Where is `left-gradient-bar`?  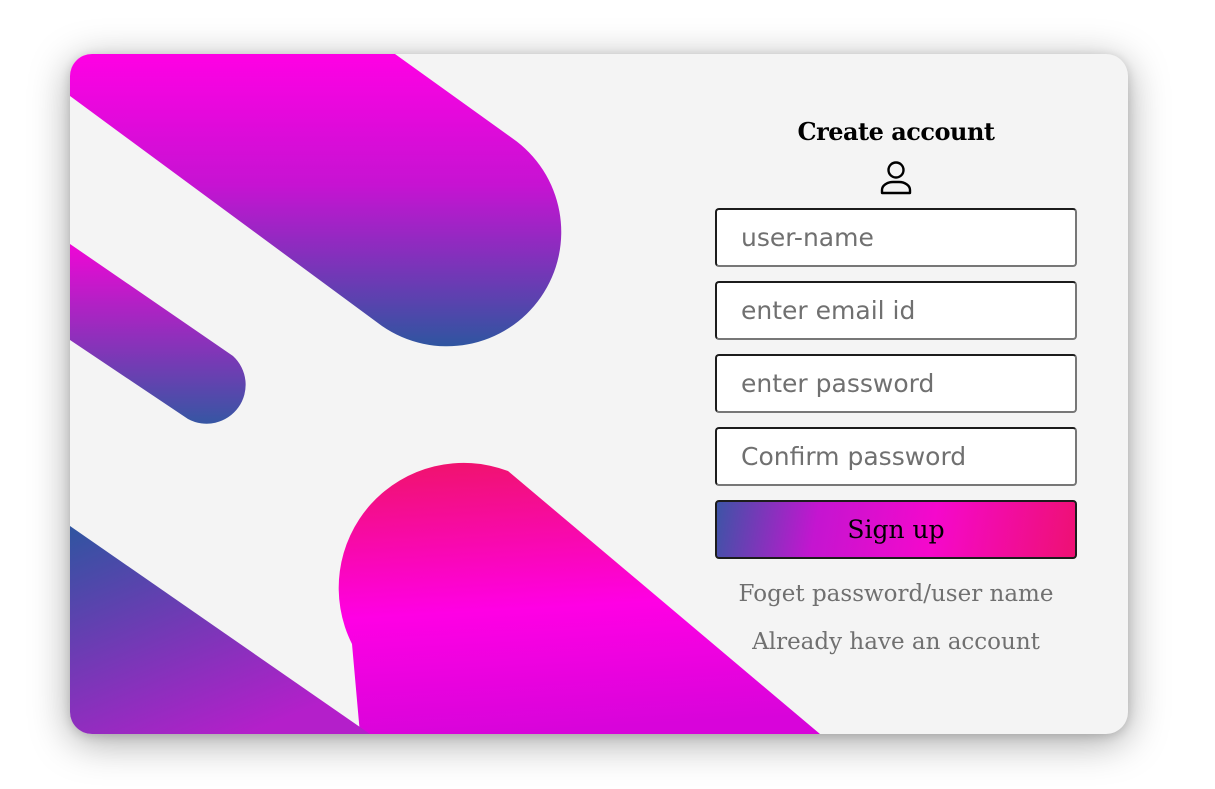 left-gradient-bar is located at coordinates (158, 334).